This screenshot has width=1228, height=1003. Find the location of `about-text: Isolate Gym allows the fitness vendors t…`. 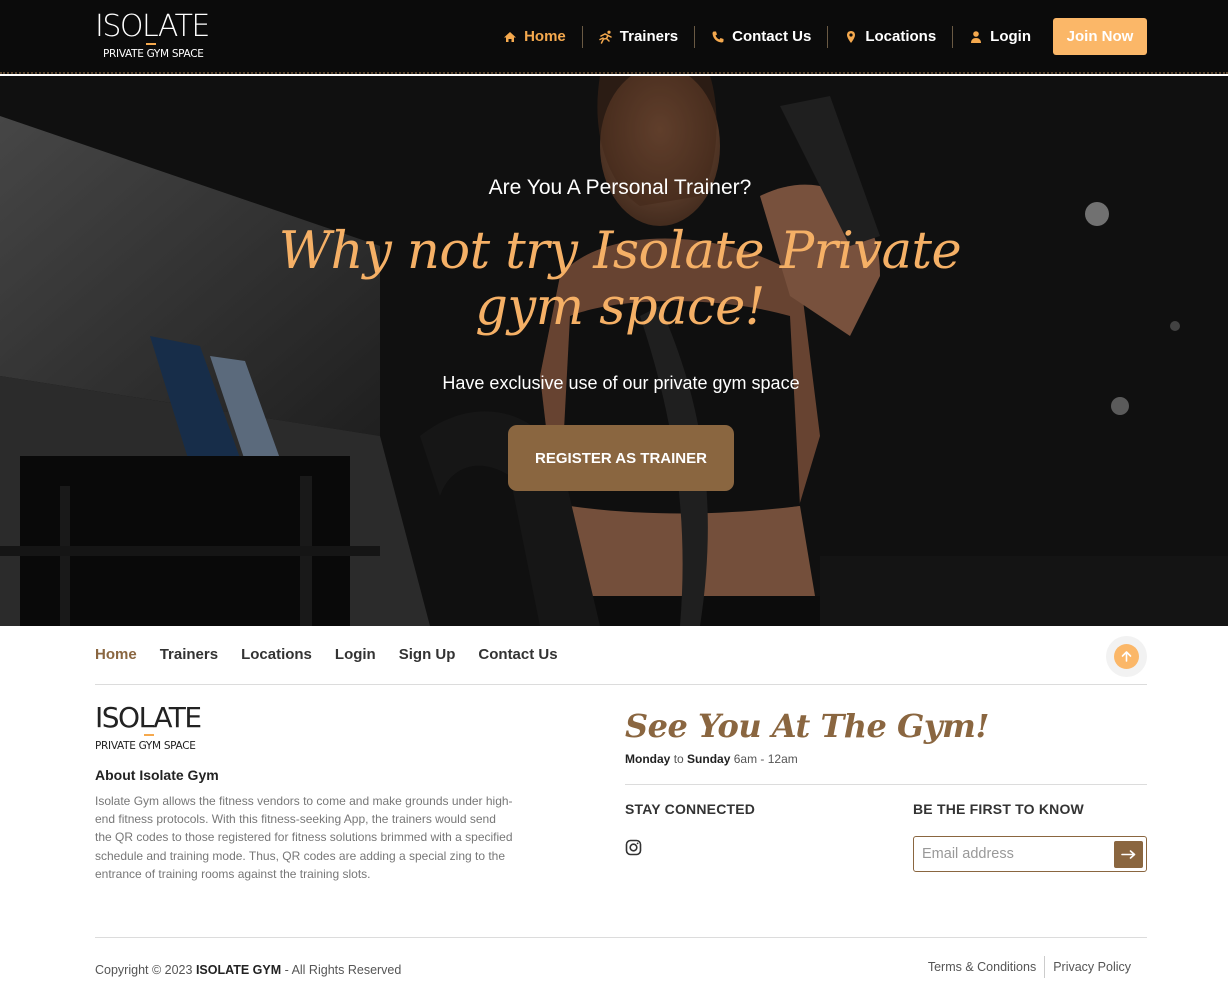

about-text: Isolate Gym allows the fitness vendors t… is located at coordinates (304, 837).